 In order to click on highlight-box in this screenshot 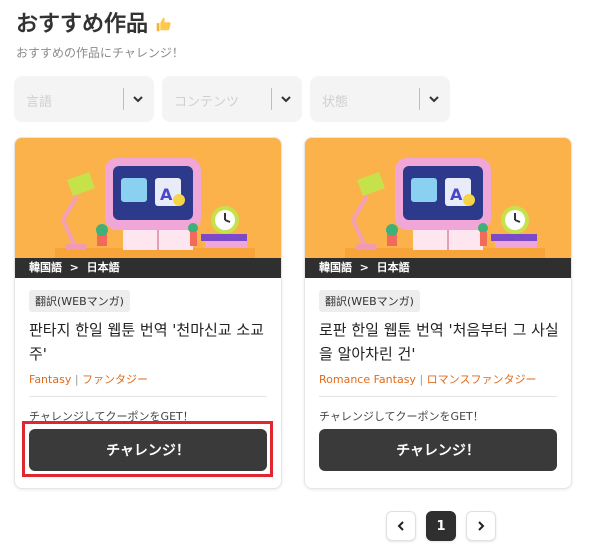, I will do `click(147, 449)`.